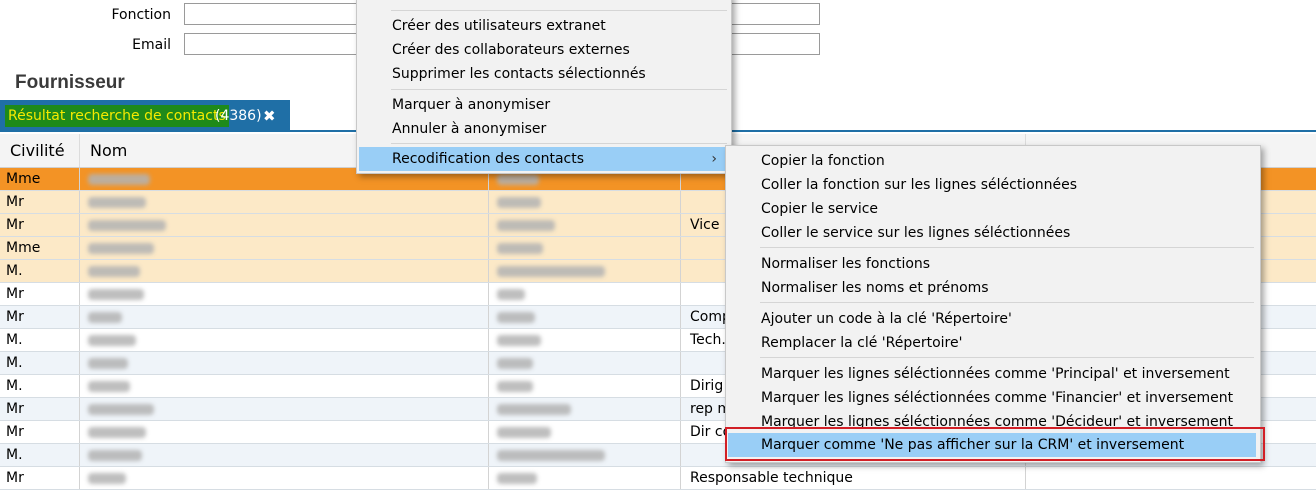 The width and height of the screenshot is (1316, 490). What do you see at coordinates (543, 74) in the screenshot?
I see `menu-item-supprimer-contacts: Supprimer les contacts sélectionnés` at bounding box center [543, 74].